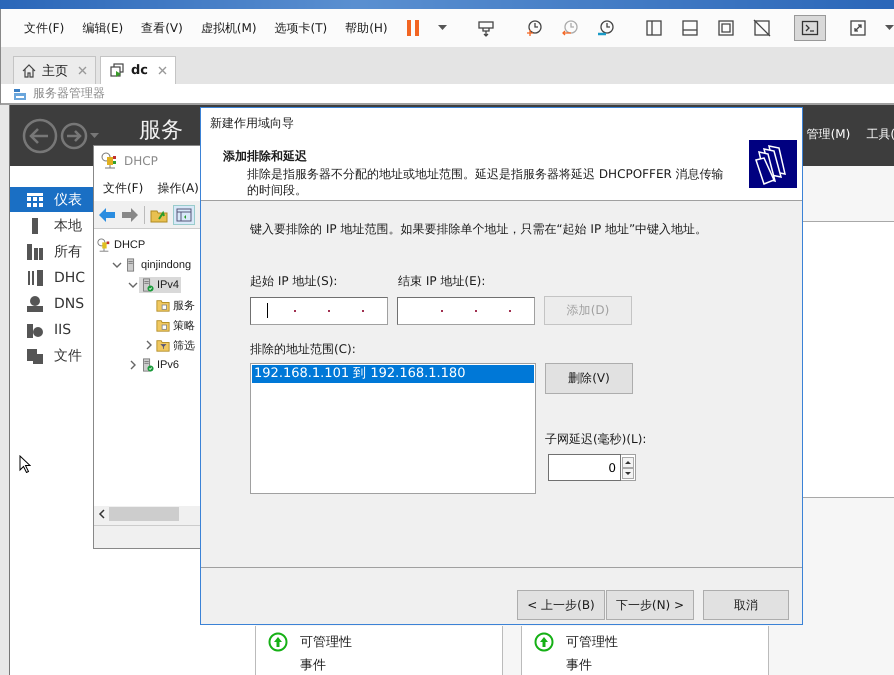 The width and height of the screenshot is (894, 675). Describe the element at coordinates (252, 123) in the screenshot. I see `dialog-title: 新建作用域向导` at that location.